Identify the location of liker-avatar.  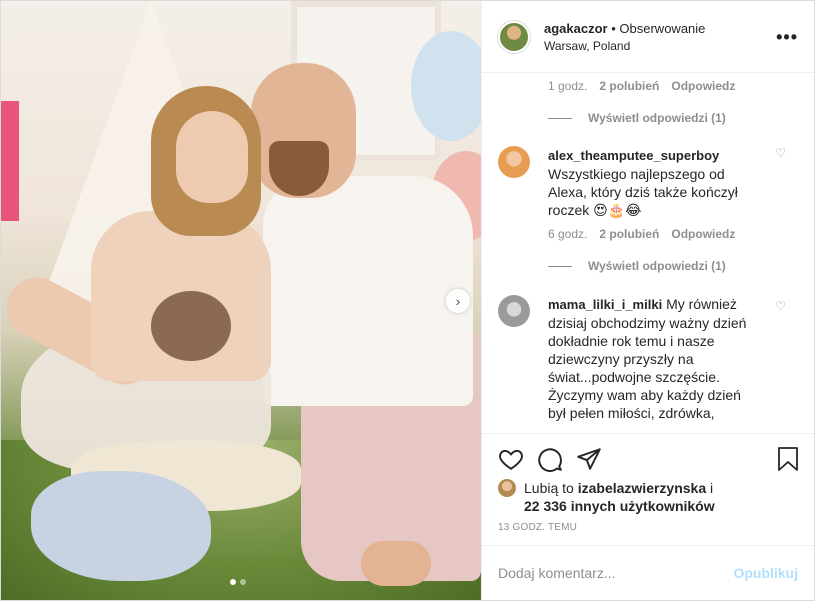
(507, 488).